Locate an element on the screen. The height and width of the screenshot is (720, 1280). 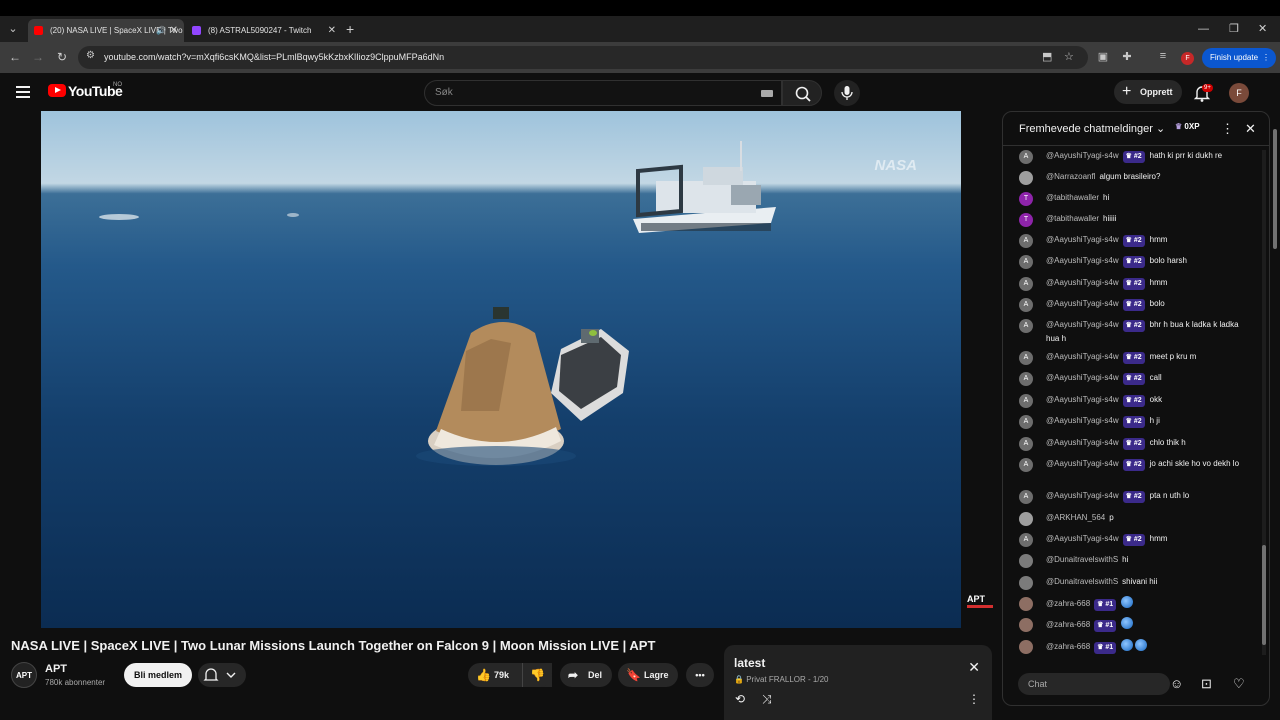
search-box: Søk is located at coordinates (603, 93).